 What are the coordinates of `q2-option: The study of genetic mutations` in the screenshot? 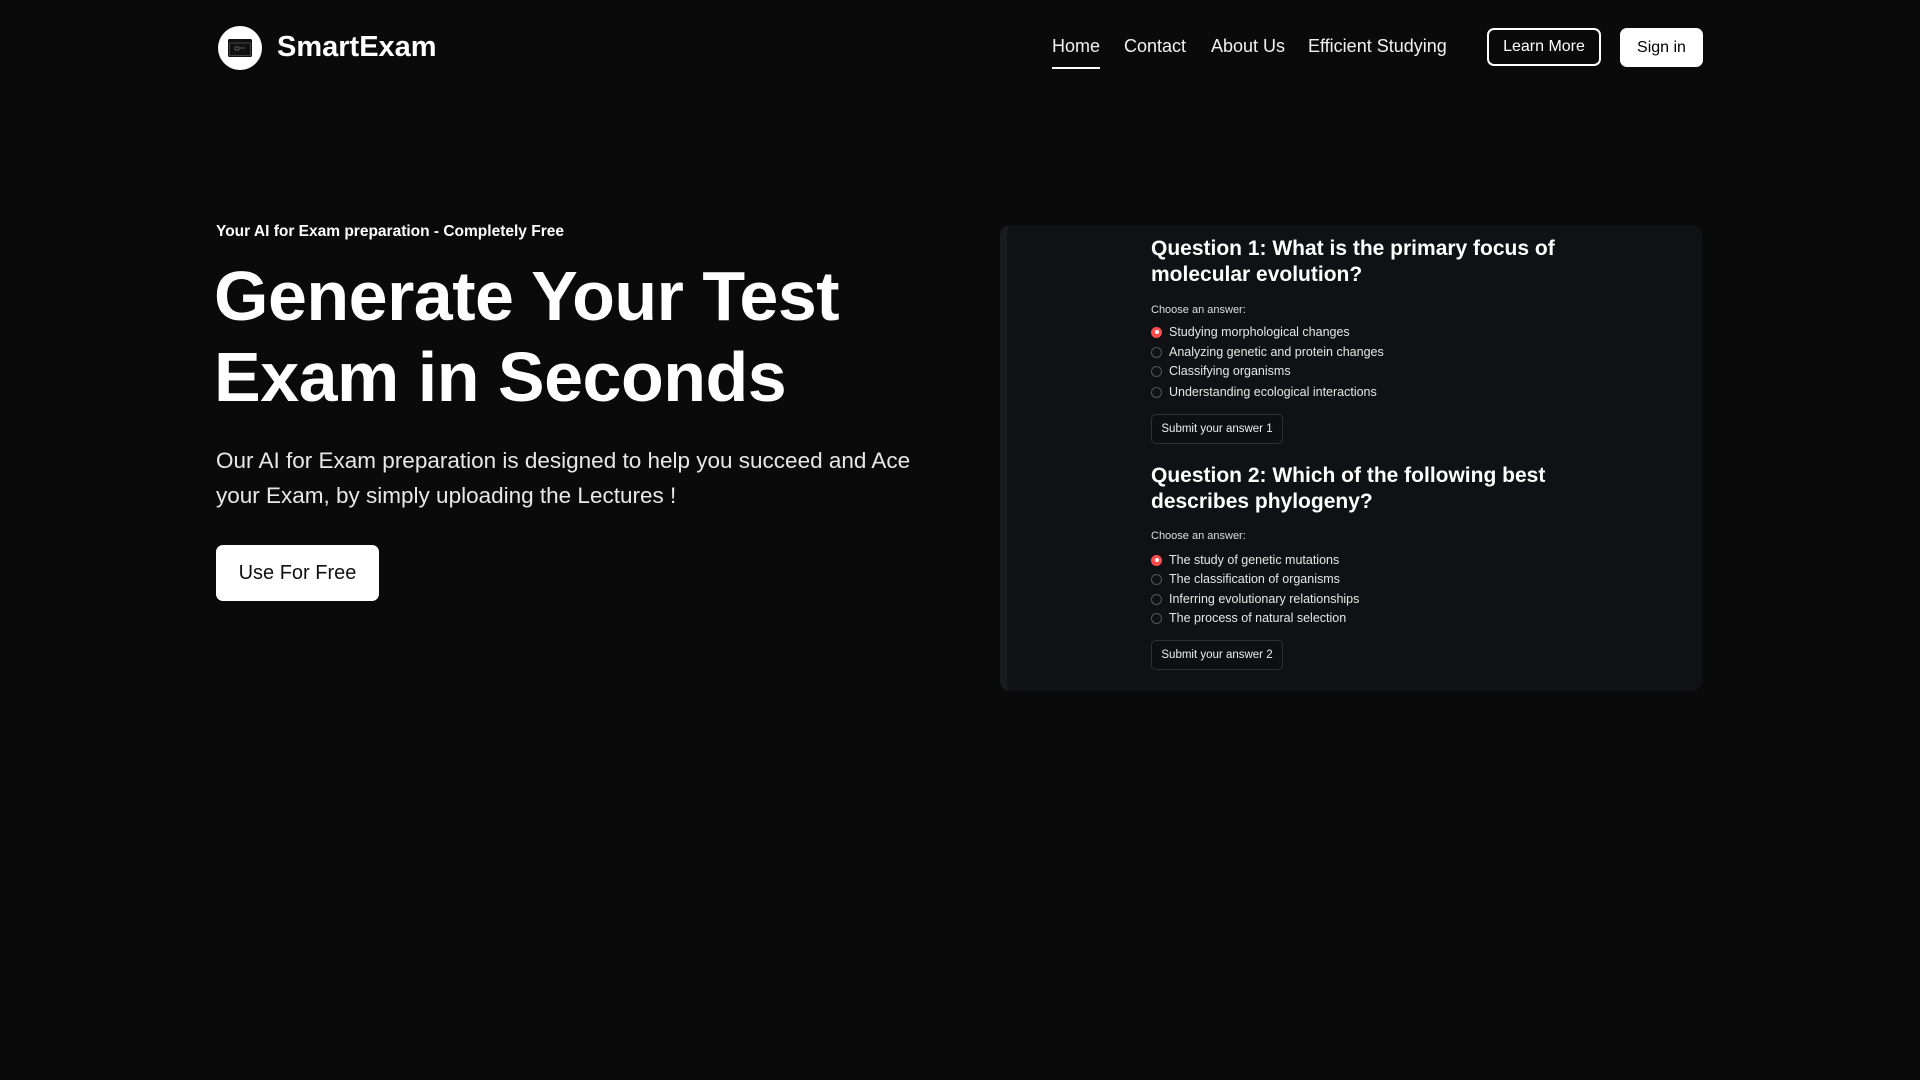 It's located at (1245, 560).